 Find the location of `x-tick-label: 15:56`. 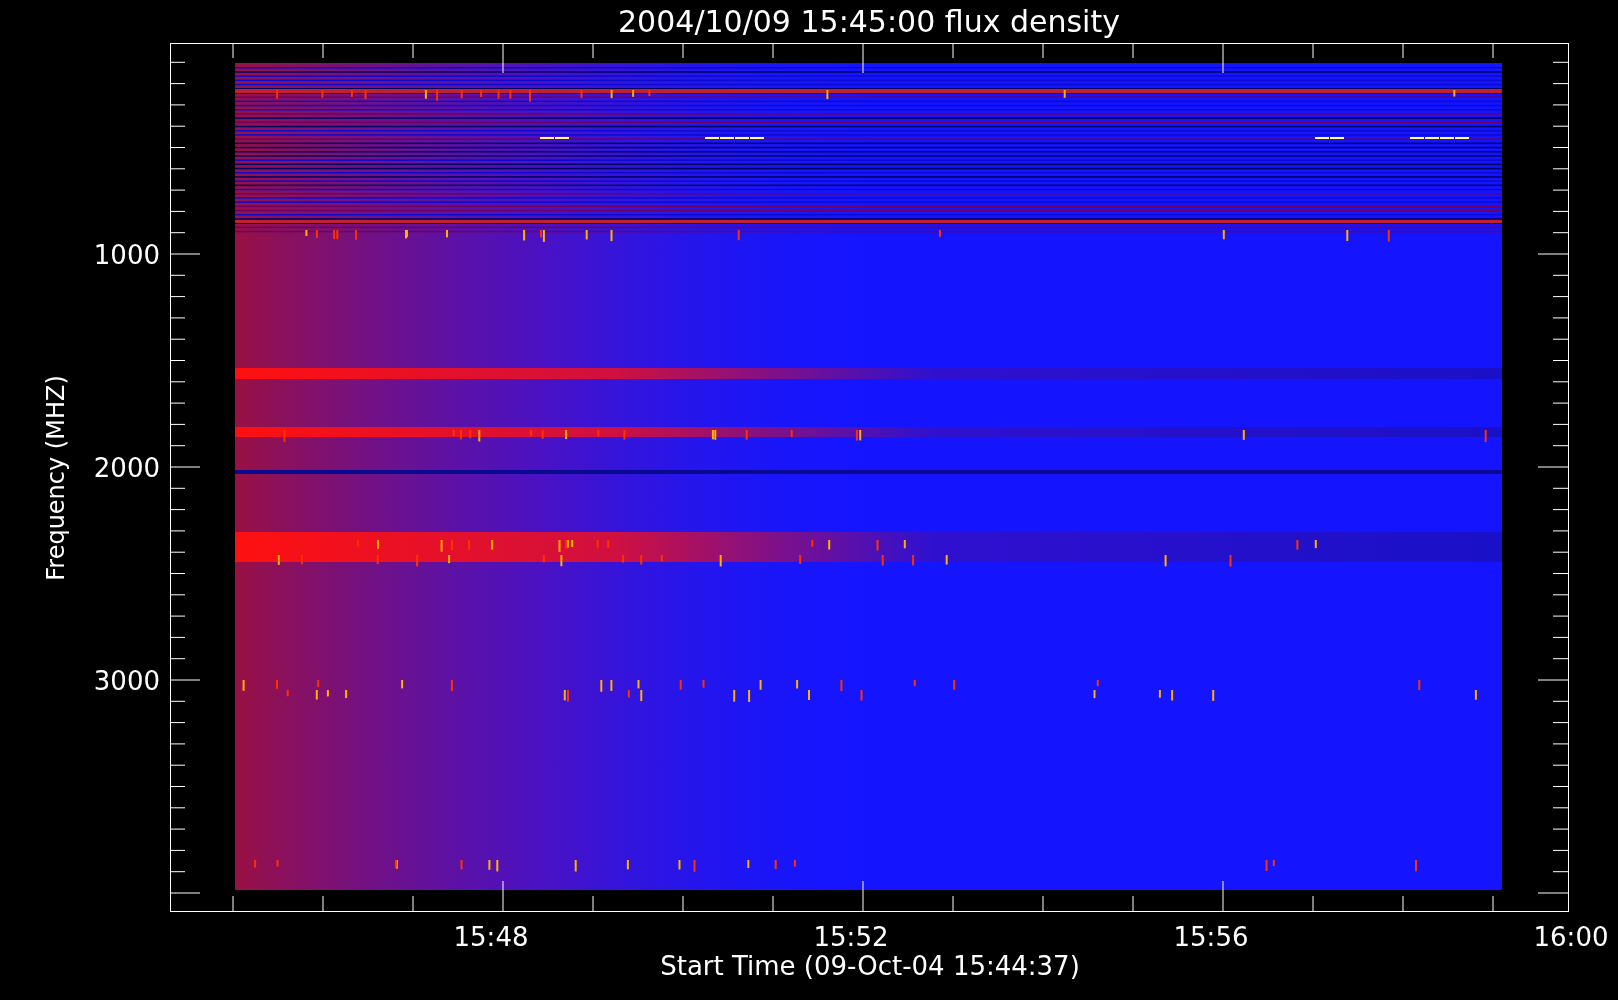

x-tick-label: 15:56 is located at coordinates (1211, 937).